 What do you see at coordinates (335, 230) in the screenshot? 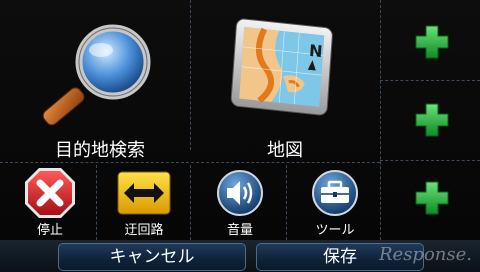
I see `tools-label: ツール` at bounding box center [335, 230].